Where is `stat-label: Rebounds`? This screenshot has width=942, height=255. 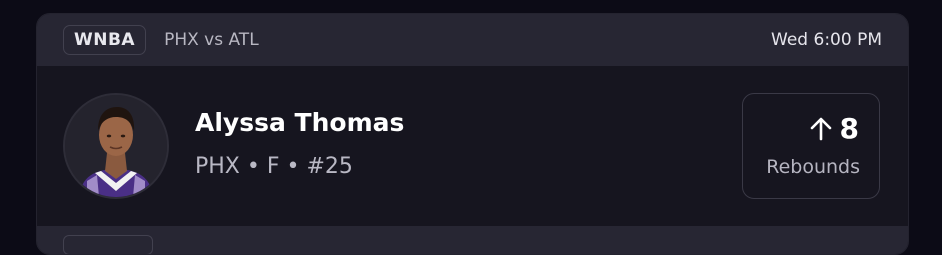
stat-label: Rebounds is located at coordinates (813, 167).